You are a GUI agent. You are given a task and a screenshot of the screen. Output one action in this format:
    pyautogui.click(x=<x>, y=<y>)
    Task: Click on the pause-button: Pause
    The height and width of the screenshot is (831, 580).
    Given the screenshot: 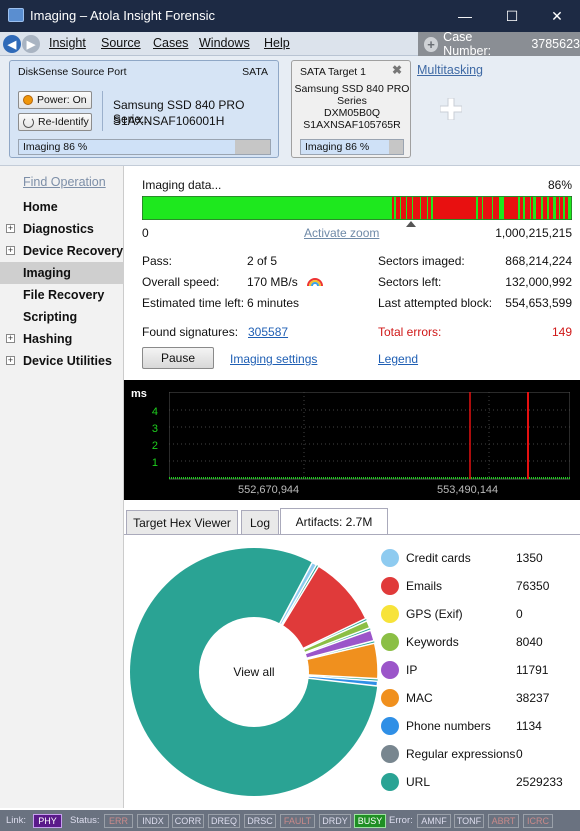 What is the action you would take?
    pyautogui.click(x=178, y=358)
    